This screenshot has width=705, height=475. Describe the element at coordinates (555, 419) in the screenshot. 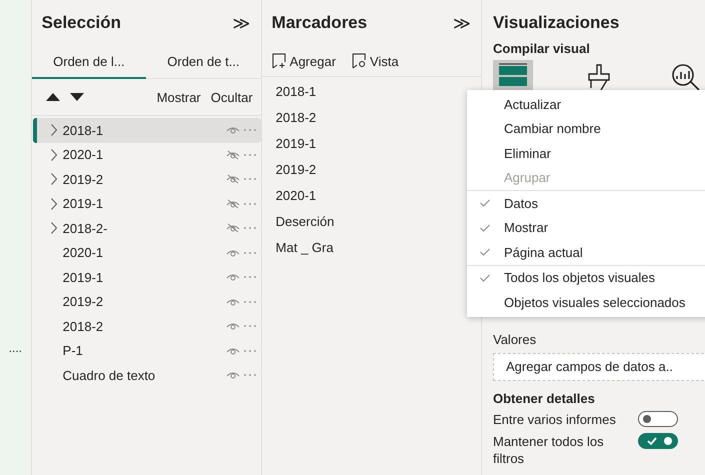

I see `toggle-label: Entre varios informes` at that location.